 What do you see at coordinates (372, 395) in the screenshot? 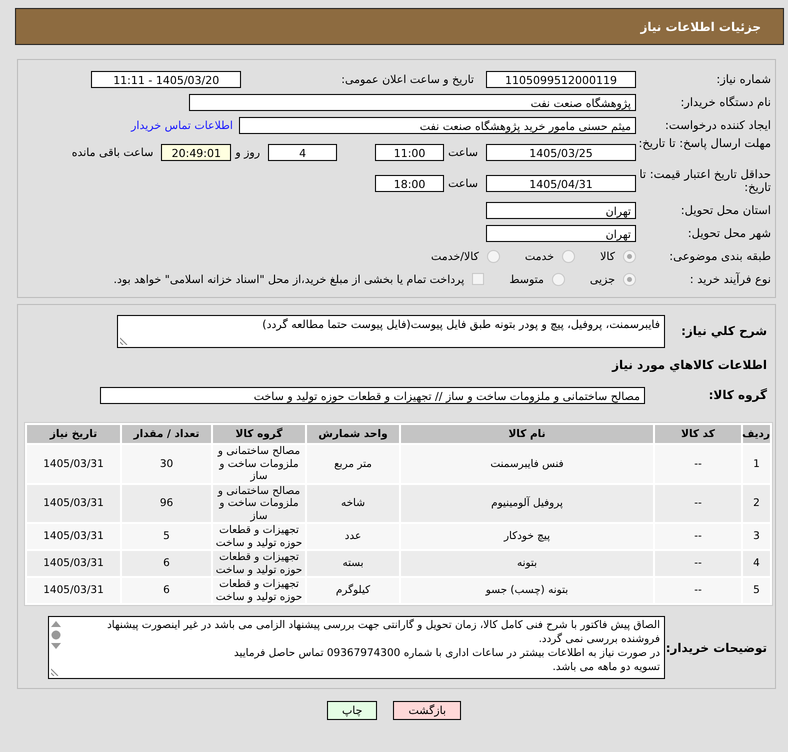
I see `goods-group-field: مصالح ساختمانی و ملزومات ساخت و ساز // تجهیزات و قطعات حوزه تولید و ساخت` at bounding box center [372, 395].